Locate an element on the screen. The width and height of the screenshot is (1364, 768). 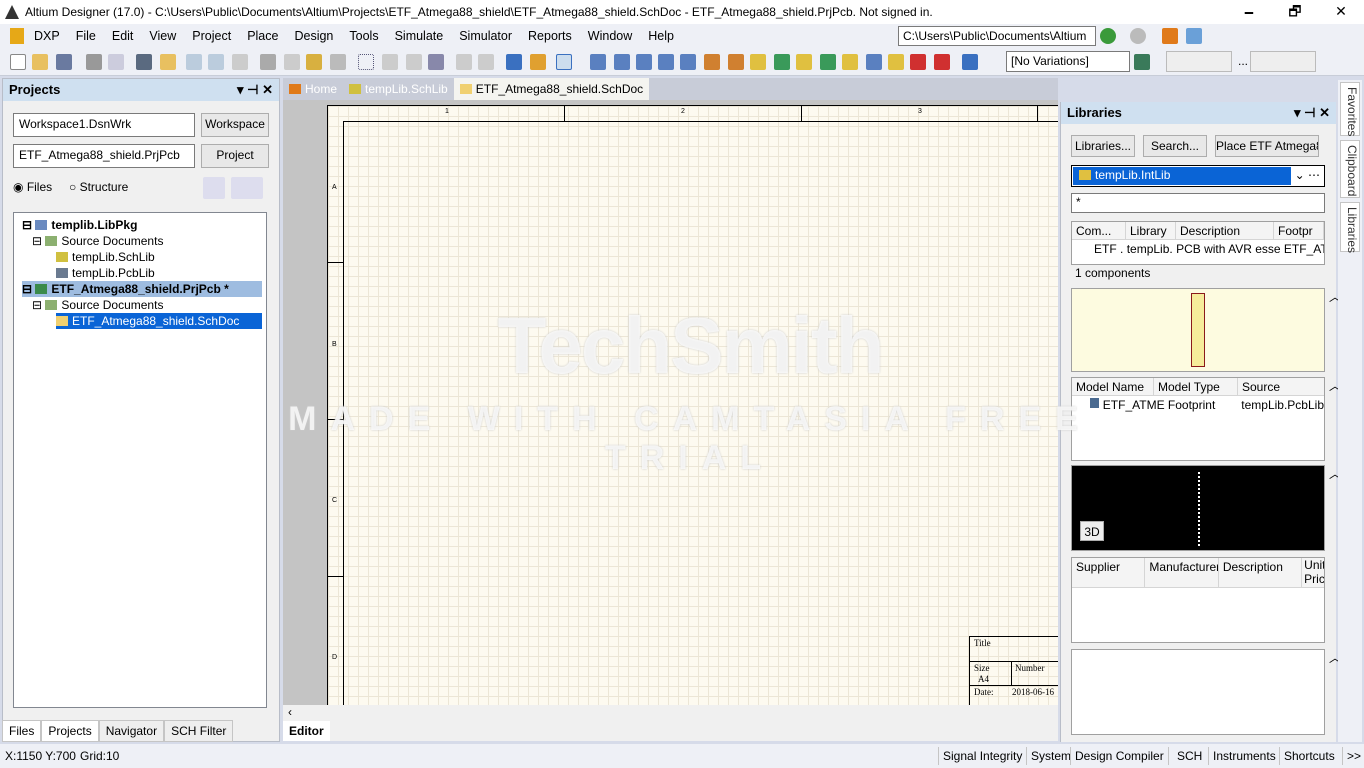
status-tab-more: >> is located at coordinates (1353, 756).